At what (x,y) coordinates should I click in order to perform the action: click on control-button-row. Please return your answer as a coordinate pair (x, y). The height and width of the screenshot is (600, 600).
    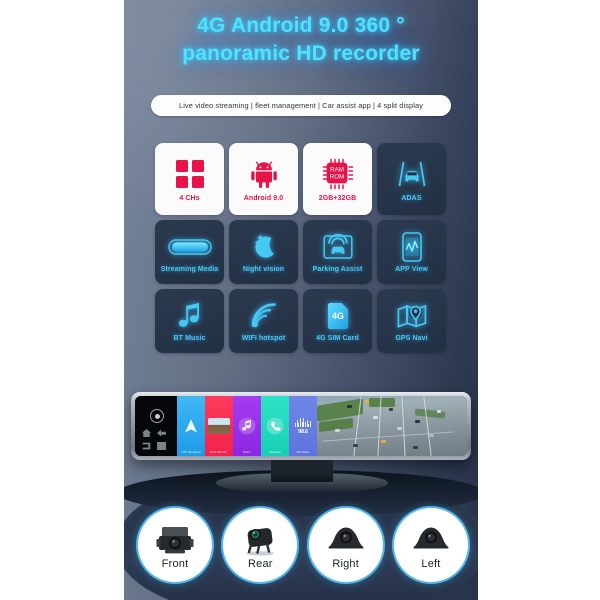
    Looking at the image, I should click on (156, 439).